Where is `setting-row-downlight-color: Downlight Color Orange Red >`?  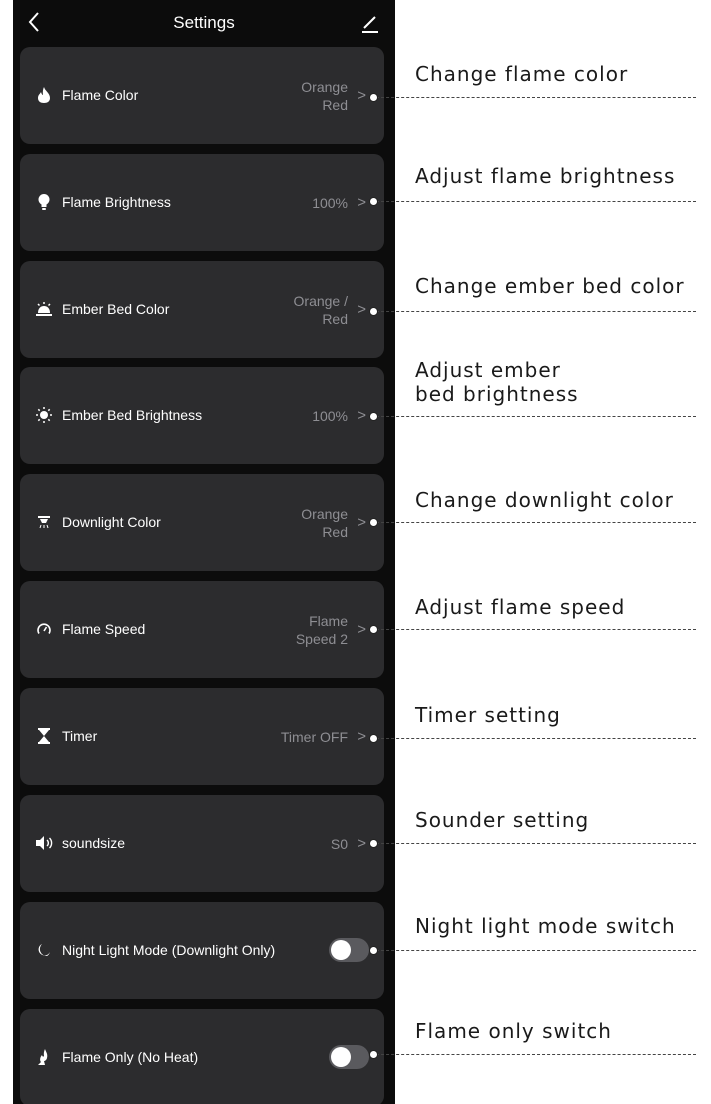 setting-row-downlight-color: Downlight Color Orange Red > is located at coordinates (202, 522).